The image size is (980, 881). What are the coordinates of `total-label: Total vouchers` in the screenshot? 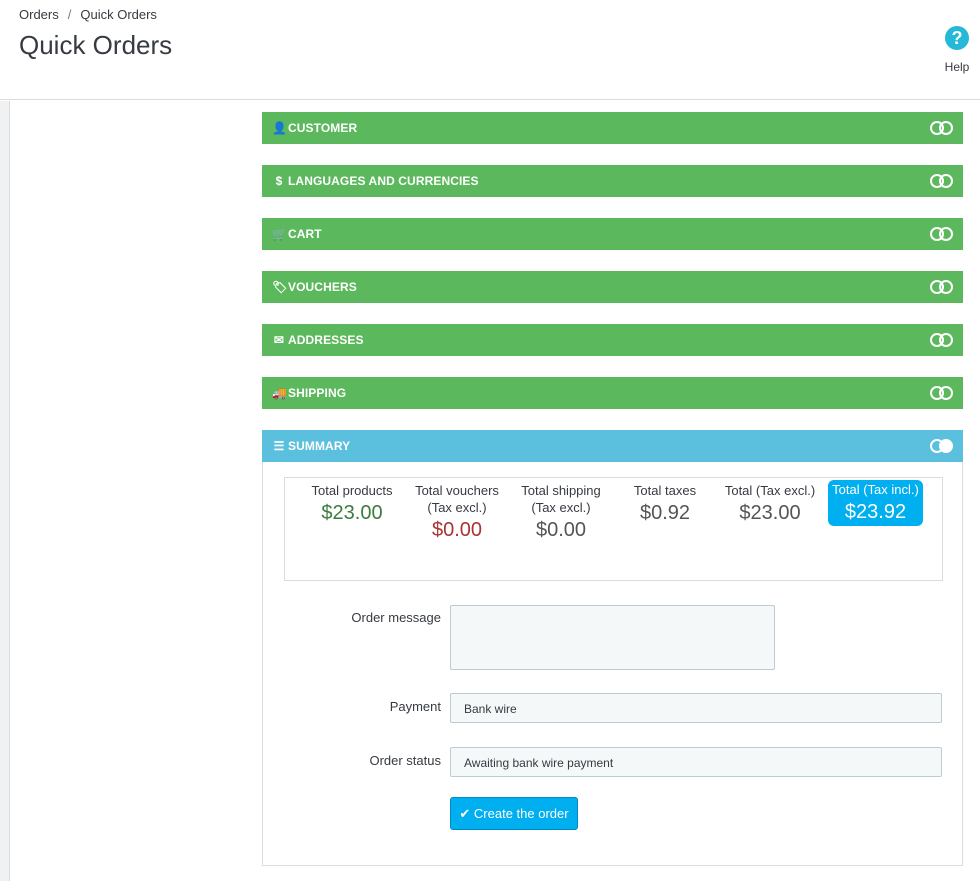 It's located at (457, 490).